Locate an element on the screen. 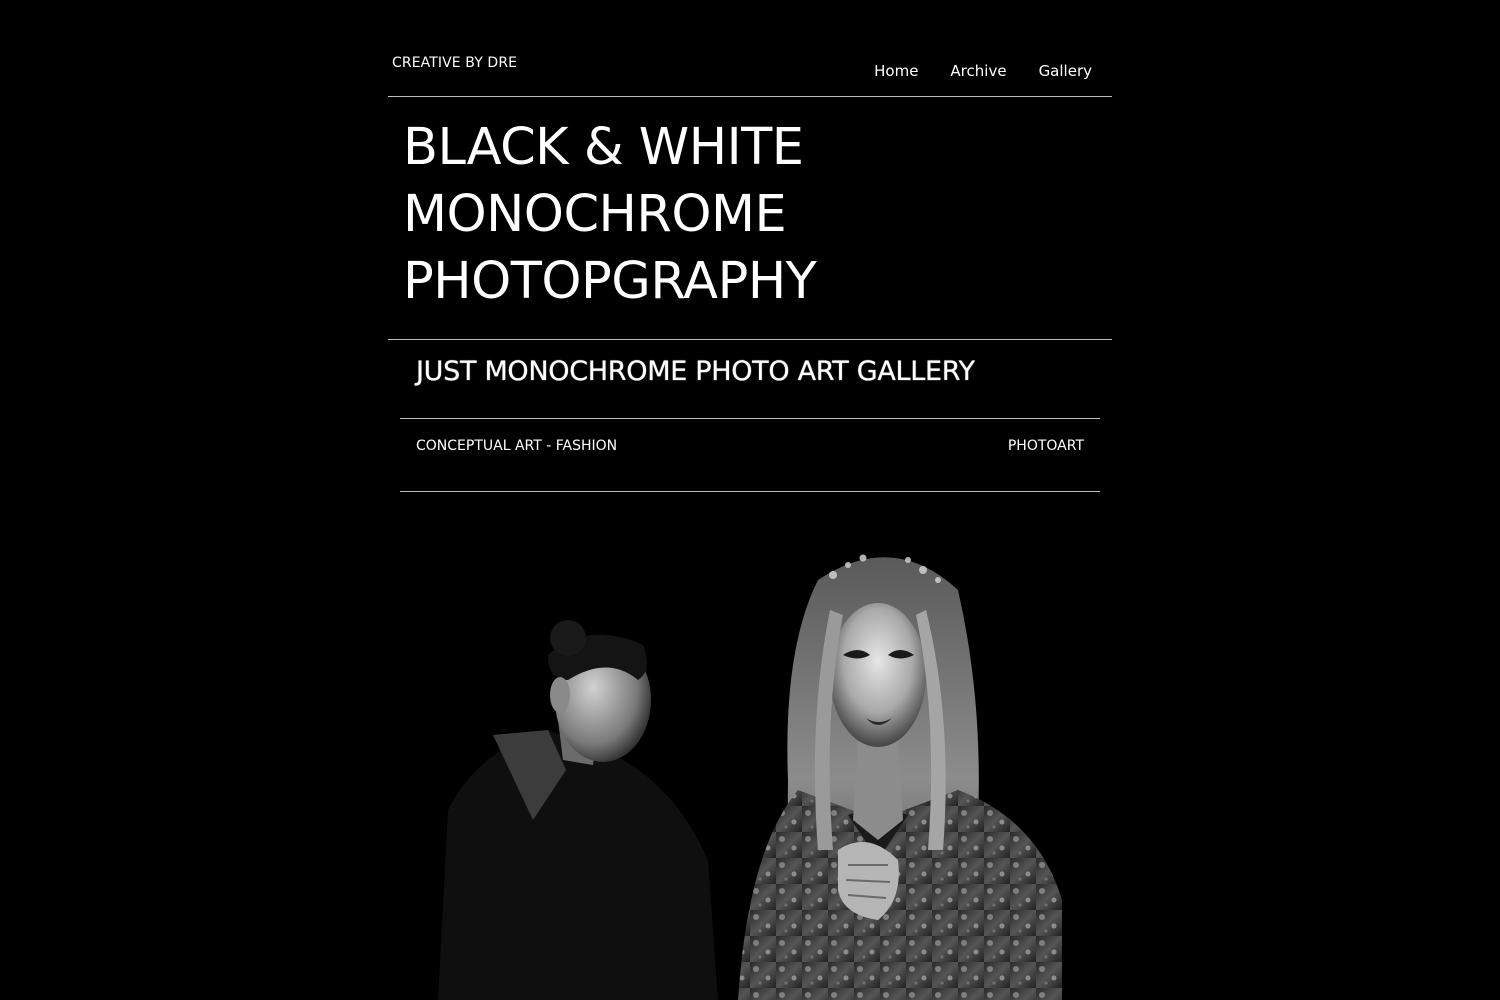 This screenshot has height=1000, width=1500. header-divider is located at coordinates (750, 96).